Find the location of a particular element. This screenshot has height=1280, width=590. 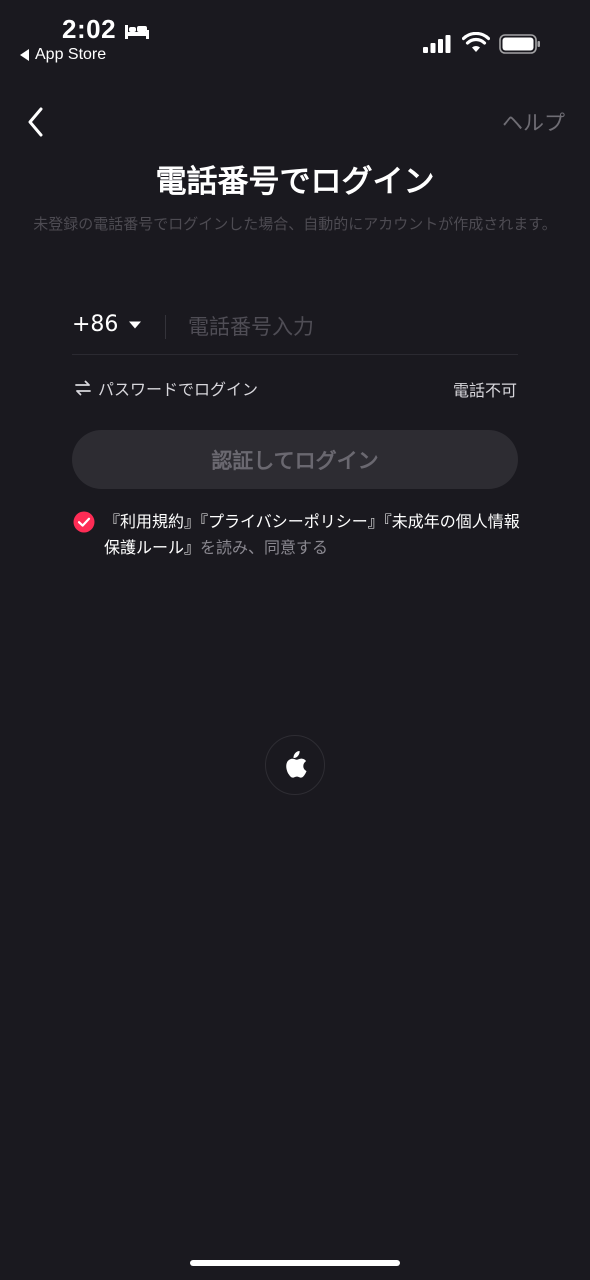

status-time: 2:02 is located at coordinates (89, 29).